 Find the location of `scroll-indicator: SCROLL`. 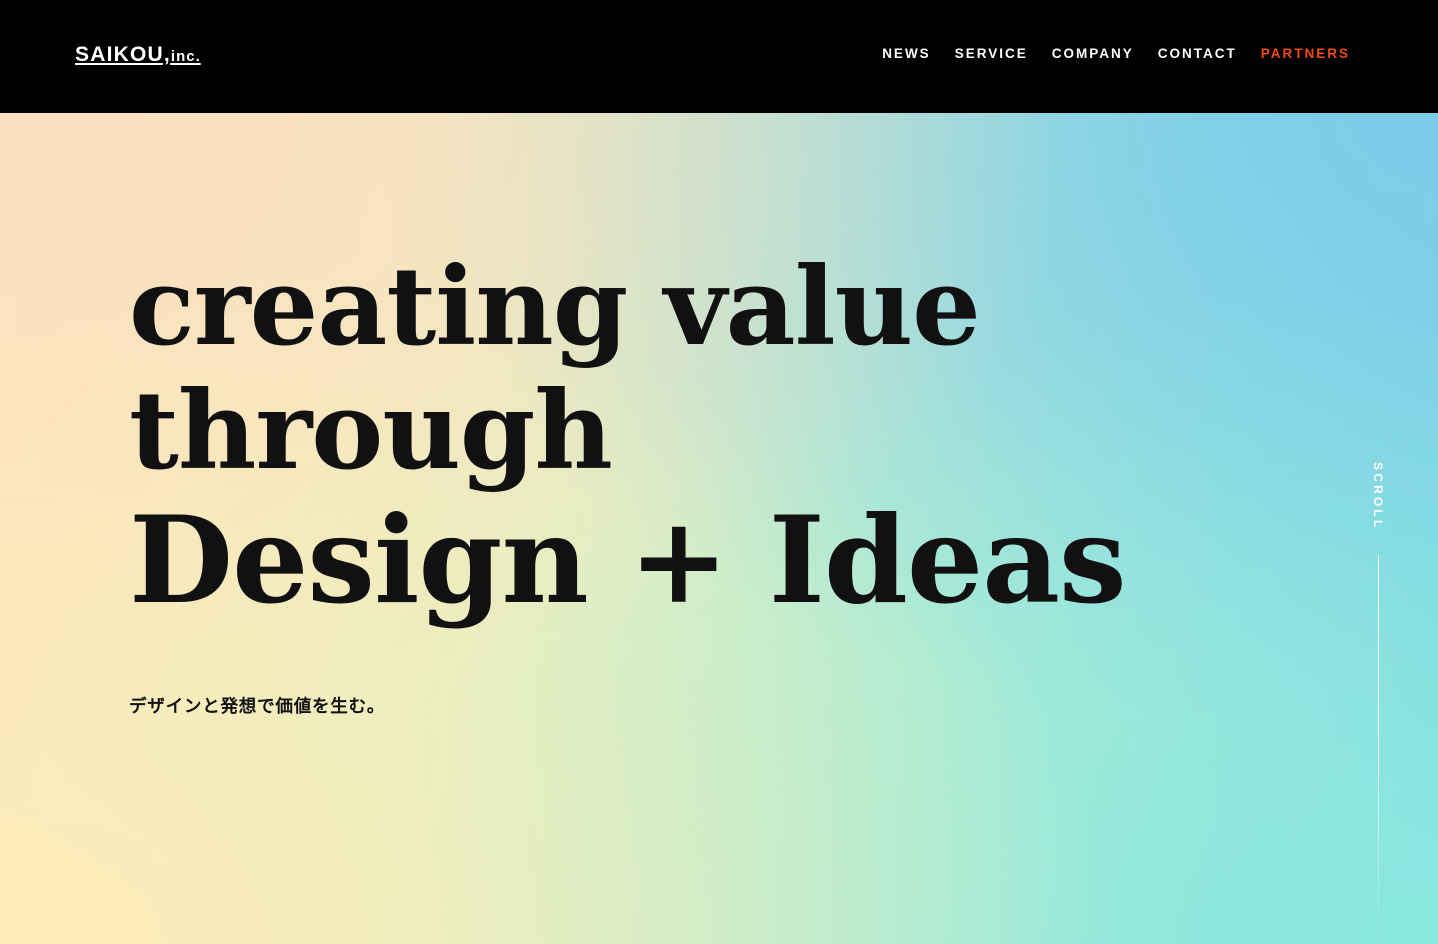

scroll-indicator: SCROLL is located at coordinates (1378, 703).